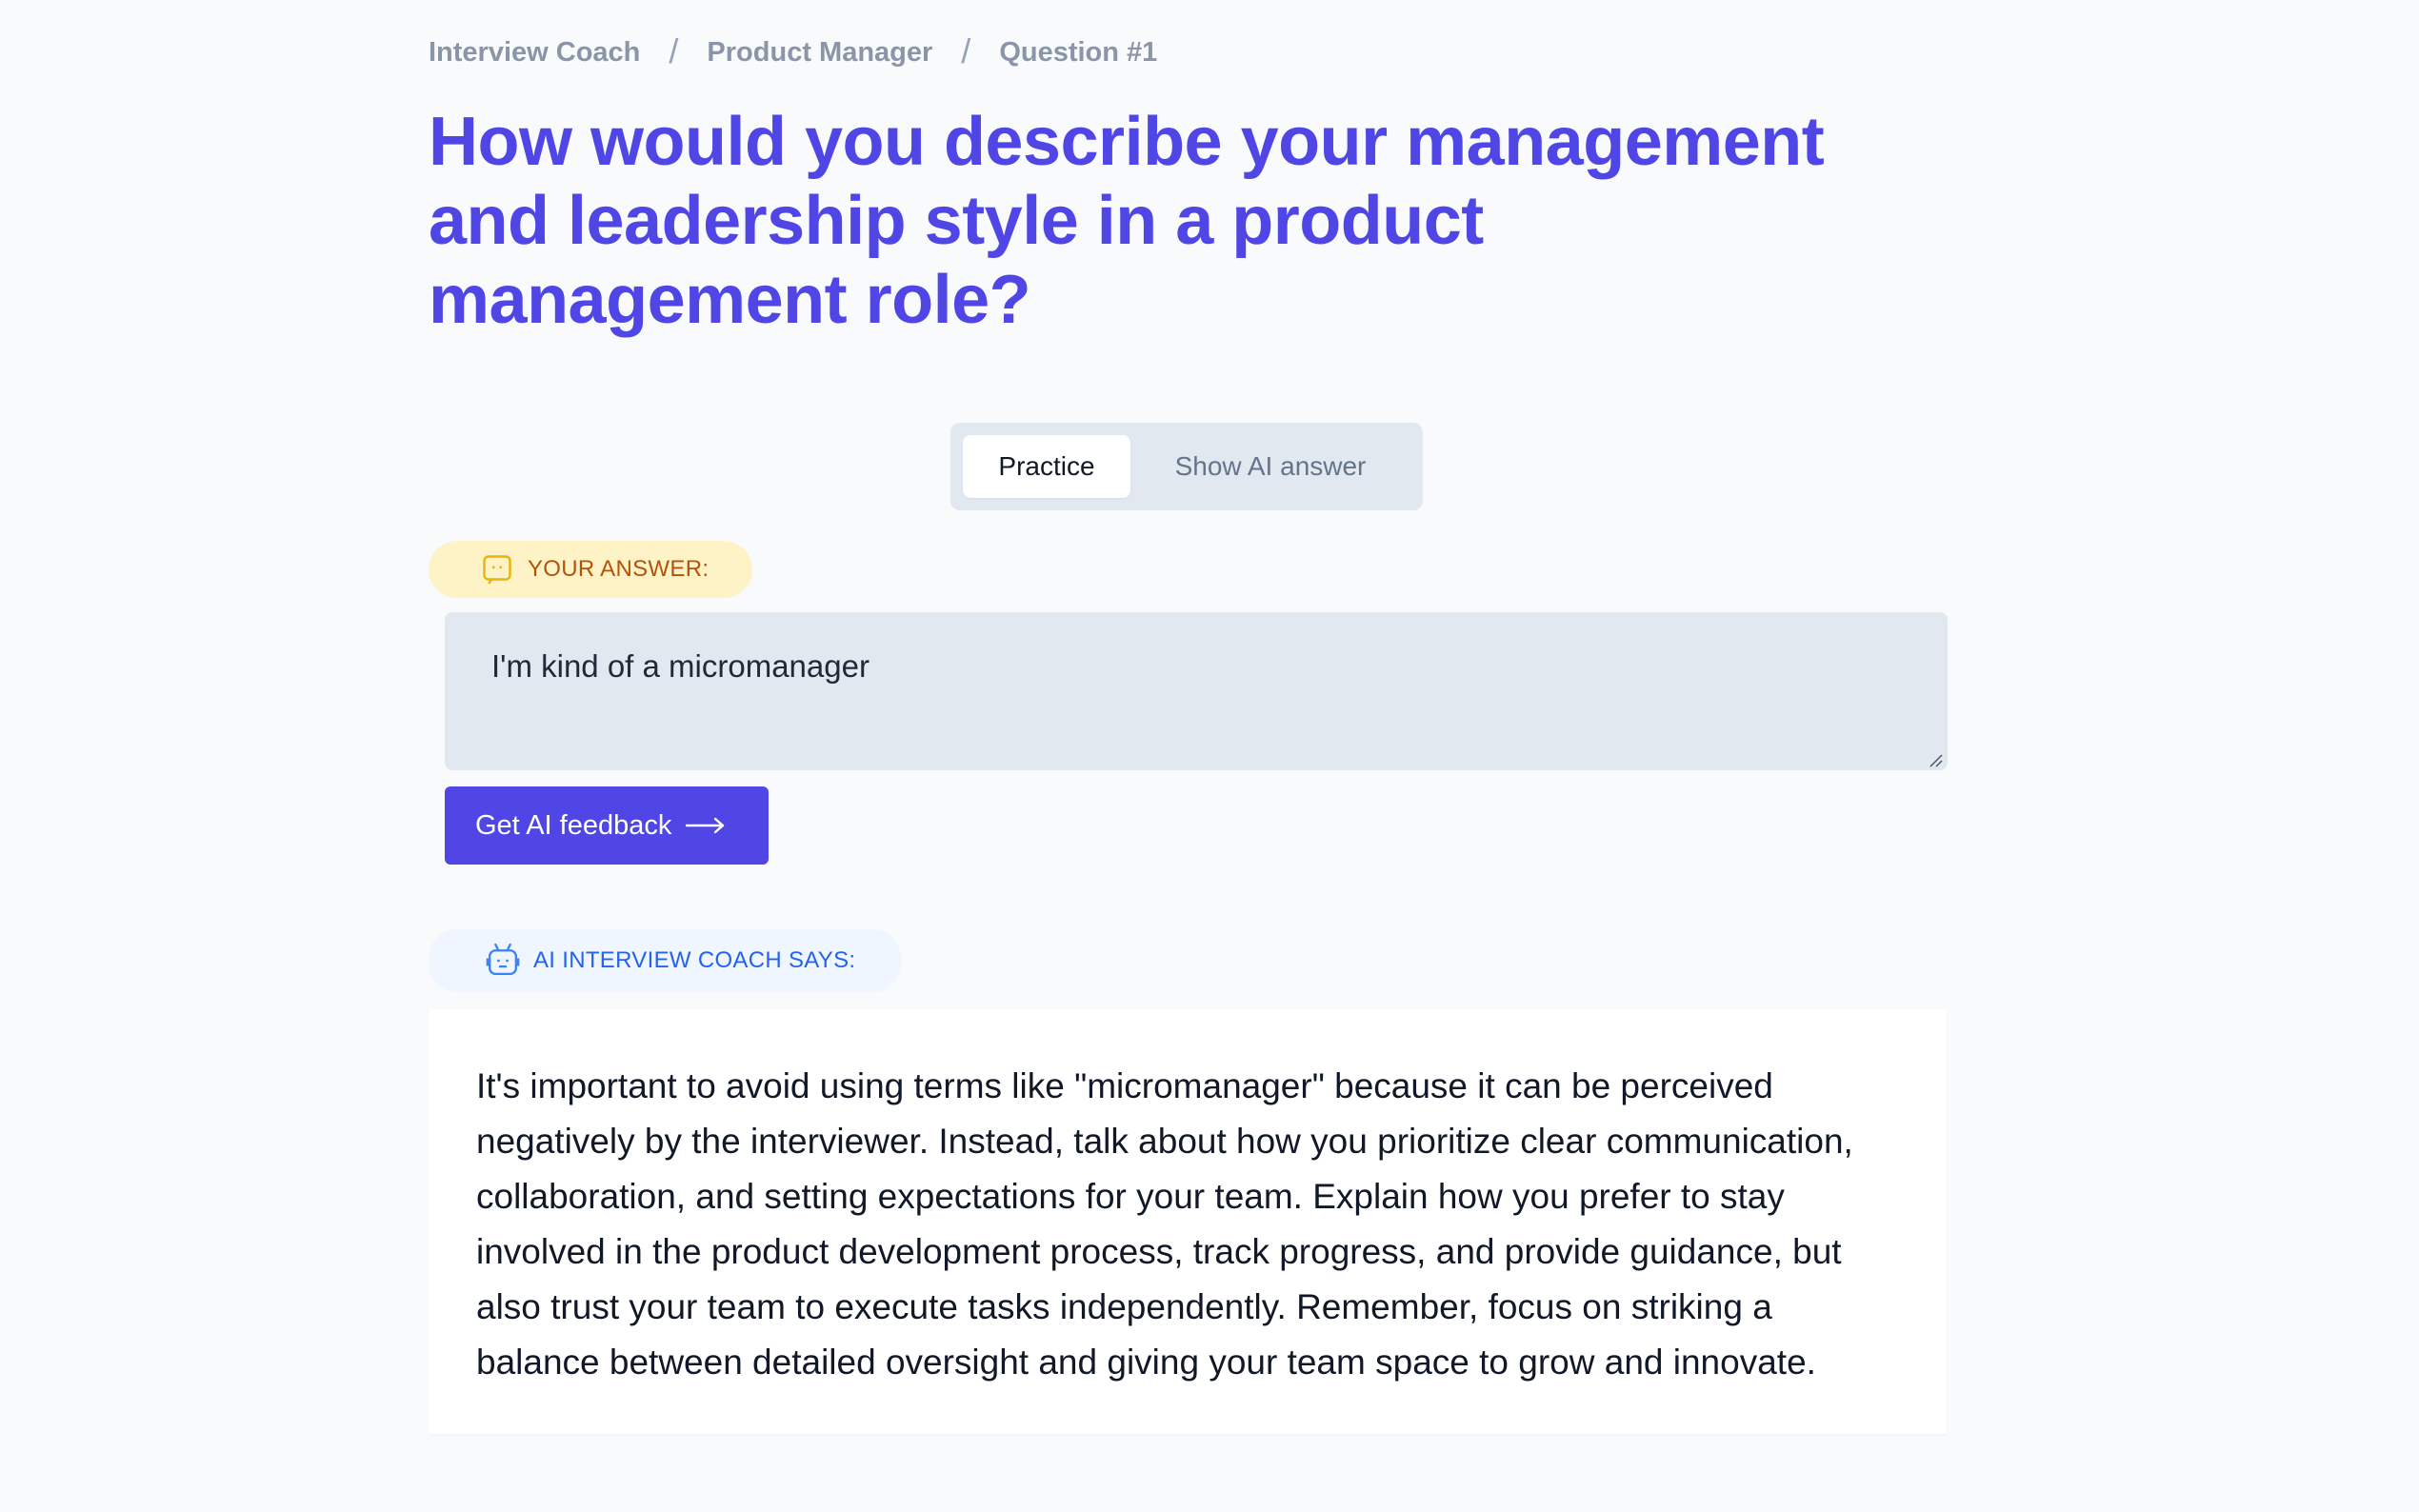 Image resolution: width=2419 pixels, height=1512 pixels. I want to click on breadcrumb-interview-coach: Interview Coach, so click(534, 53).